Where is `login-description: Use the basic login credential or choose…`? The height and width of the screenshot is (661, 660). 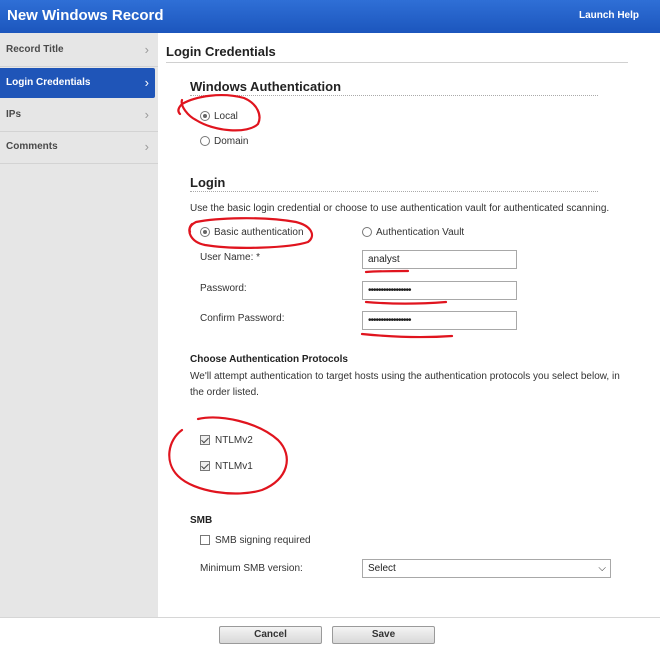 login-description: Use the basic login credential or choose… is located at coordinates (400, 208).